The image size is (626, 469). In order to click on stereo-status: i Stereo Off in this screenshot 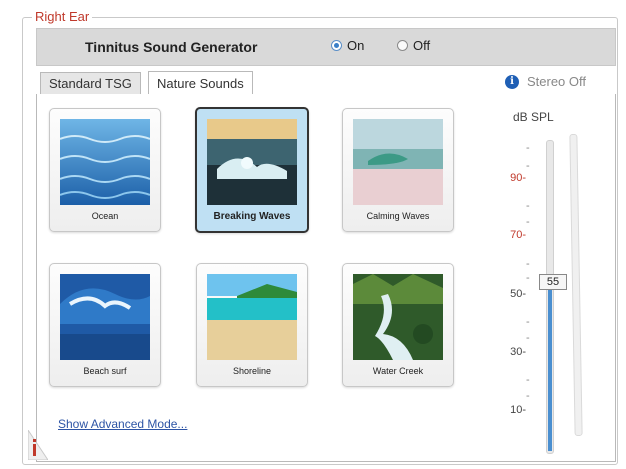, I will do `click(545, 81)`.